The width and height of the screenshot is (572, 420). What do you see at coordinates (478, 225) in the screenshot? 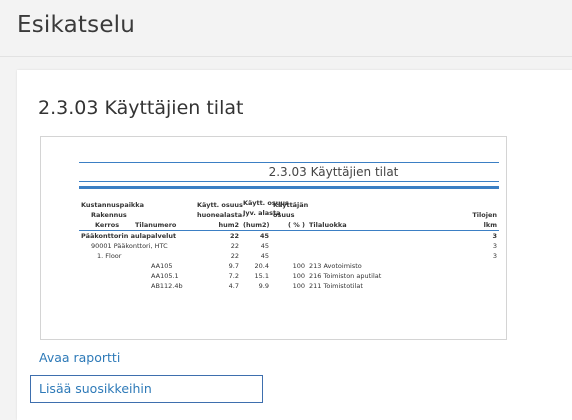
I see `preview-header-cell: lkm` at bounding box center [478, 225].